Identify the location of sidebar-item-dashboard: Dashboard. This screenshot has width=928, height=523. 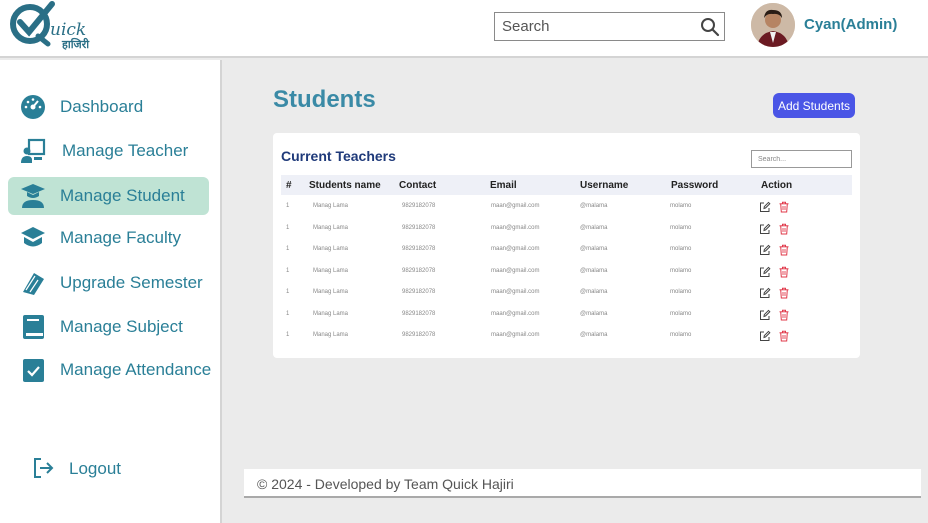
(108, 107).